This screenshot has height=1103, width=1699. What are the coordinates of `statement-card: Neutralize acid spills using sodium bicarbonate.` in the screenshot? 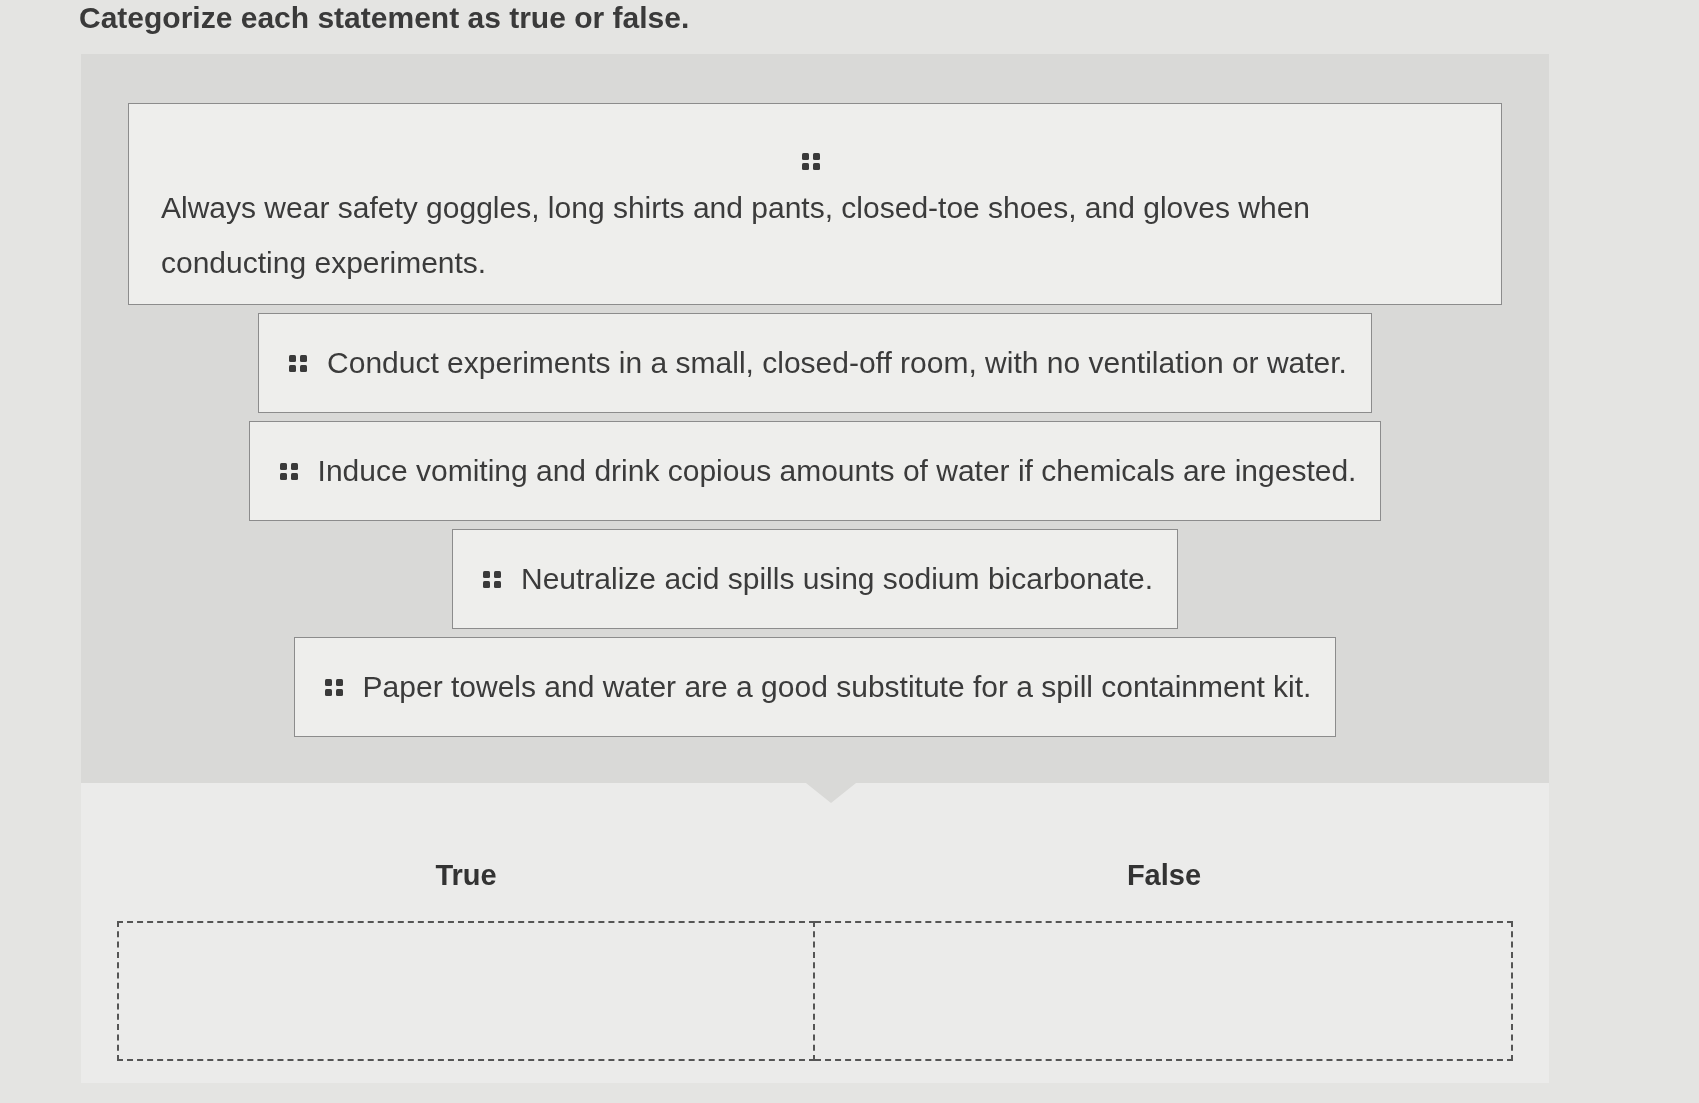 It's located at (815, 579).